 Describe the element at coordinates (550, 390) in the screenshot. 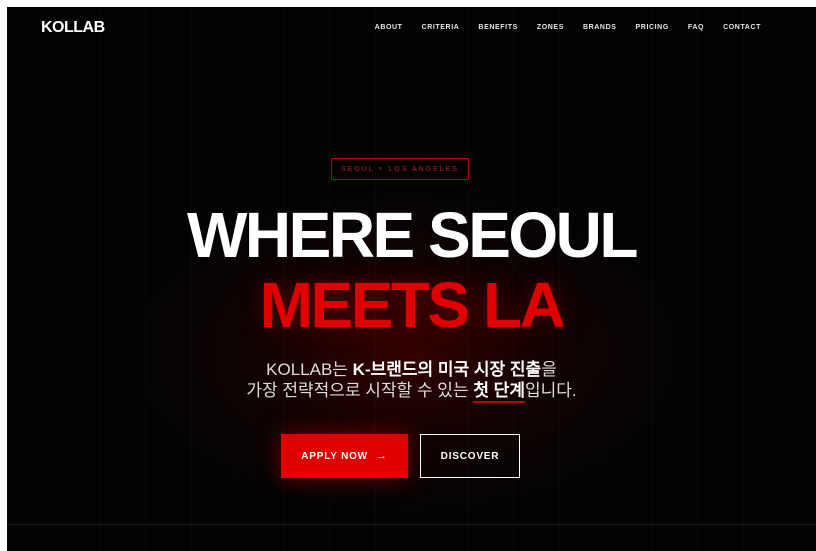

I see `subtitle-text: 입니다.` at that location.